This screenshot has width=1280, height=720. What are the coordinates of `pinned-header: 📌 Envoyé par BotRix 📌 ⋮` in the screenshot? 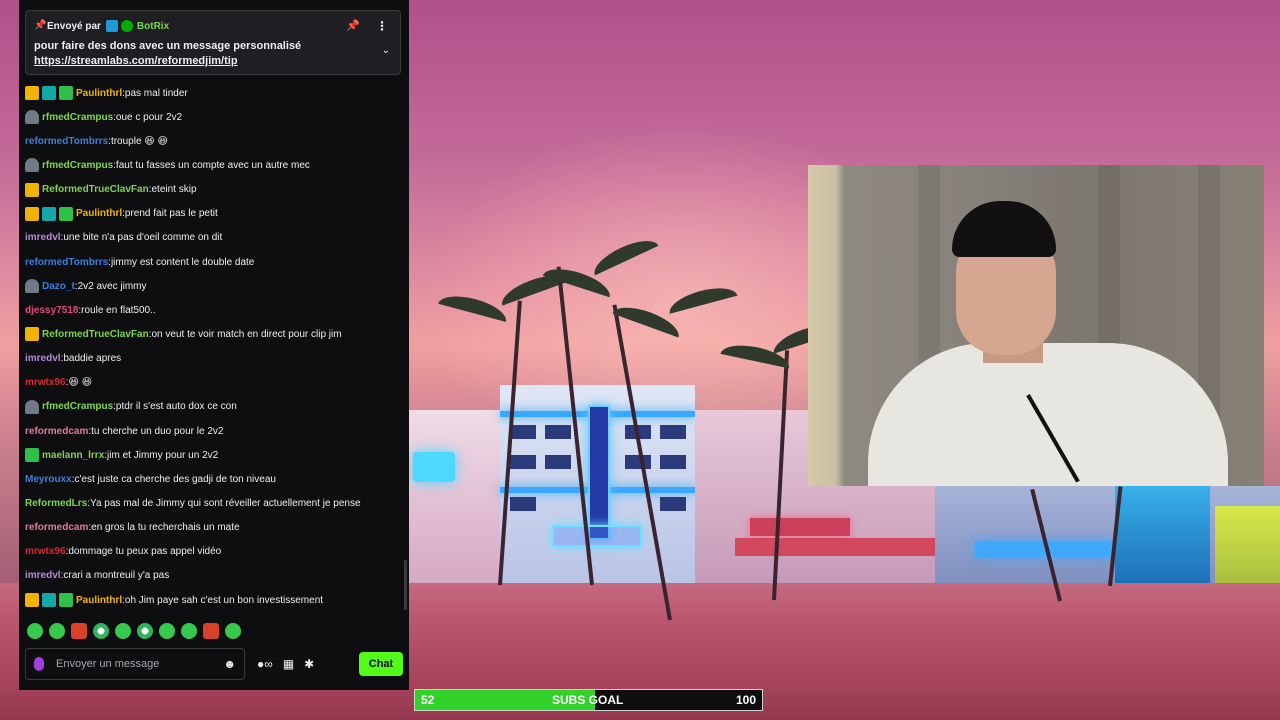 It's located at (213, 26).